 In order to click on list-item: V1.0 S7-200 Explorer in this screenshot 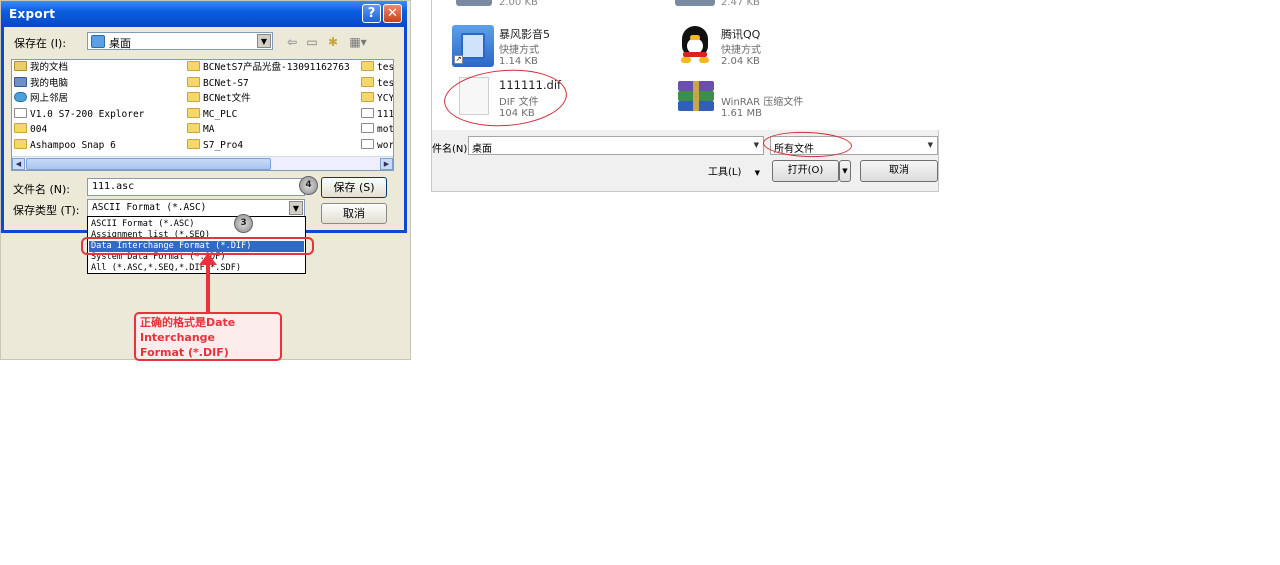, I will do `click(79, 115)`.